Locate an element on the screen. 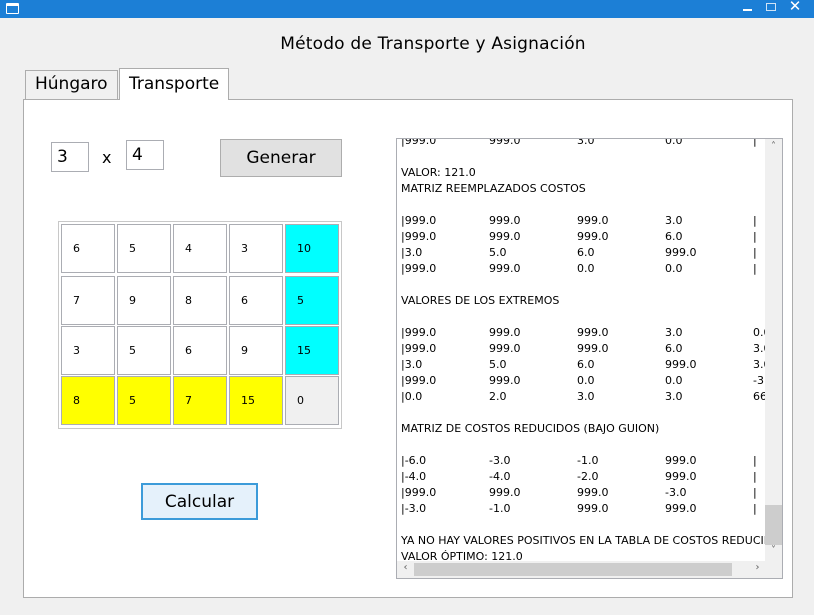 This screenshot has height=615, width=814. results-line: MATRIZ REEMPLAZADOS COSTOS is located at coordinates (584, 189).